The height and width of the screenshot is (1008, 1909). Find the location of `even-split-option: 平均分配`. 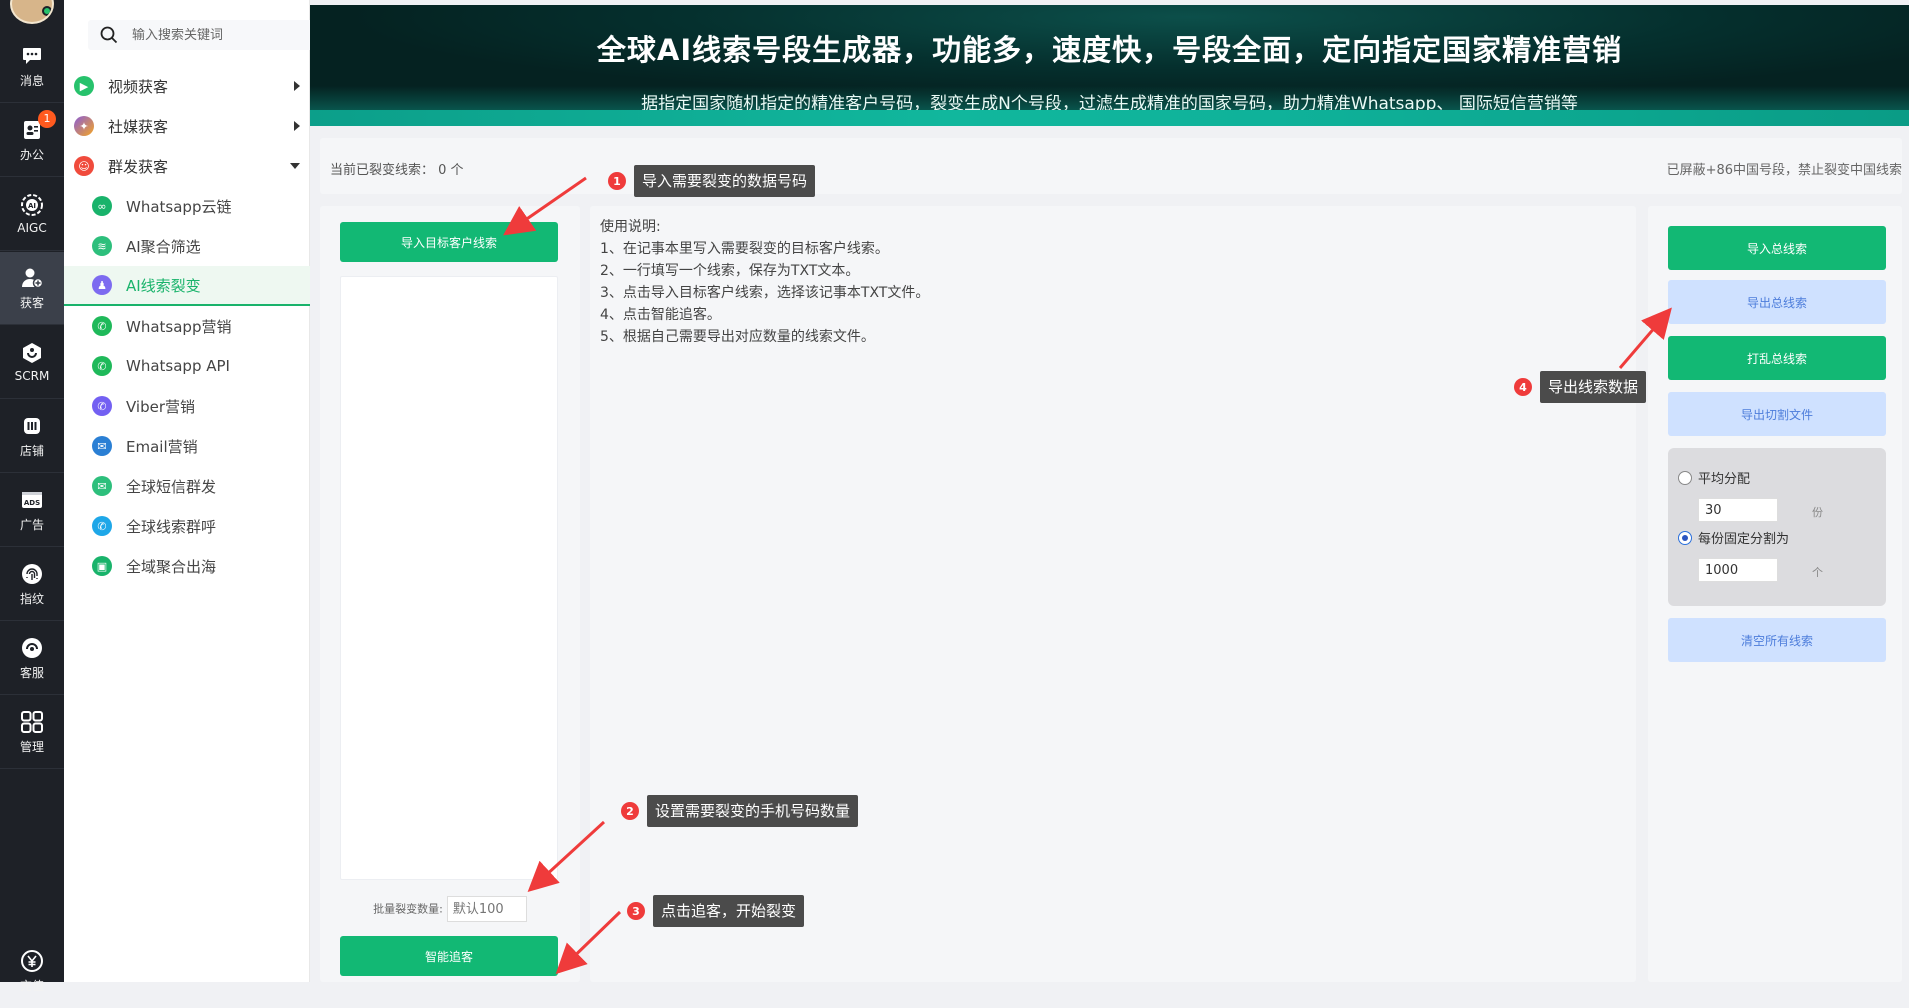

even-split-option: 平均分配 is located at coordinates (1714, 477).